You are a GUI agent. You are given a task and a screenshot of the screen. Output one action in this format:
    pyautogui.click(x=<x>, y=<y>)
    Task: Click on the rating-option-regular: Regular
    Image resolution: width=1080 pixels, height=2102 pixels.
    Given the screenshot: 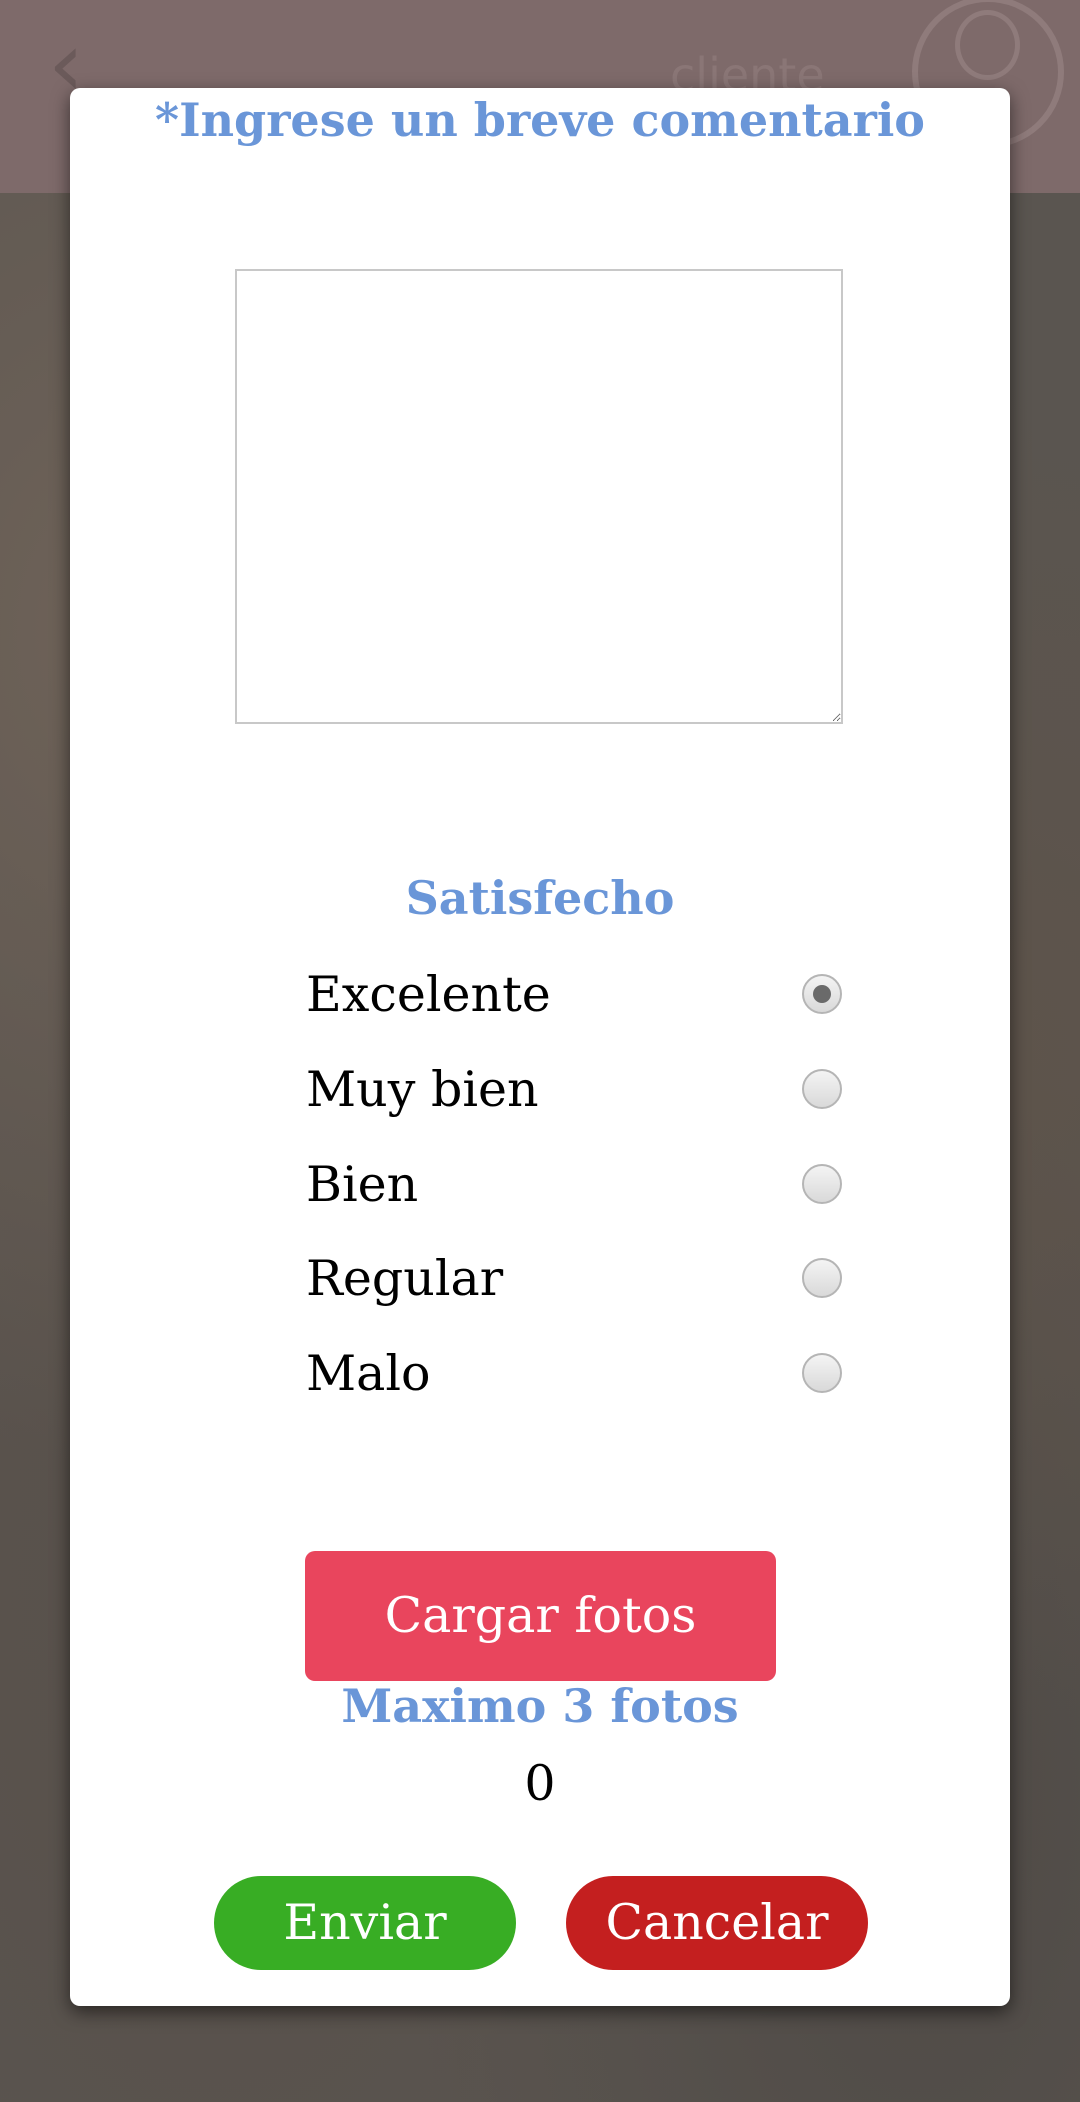 What is the action you would take?
    pyautogui.click(x=576, y=1279)
    